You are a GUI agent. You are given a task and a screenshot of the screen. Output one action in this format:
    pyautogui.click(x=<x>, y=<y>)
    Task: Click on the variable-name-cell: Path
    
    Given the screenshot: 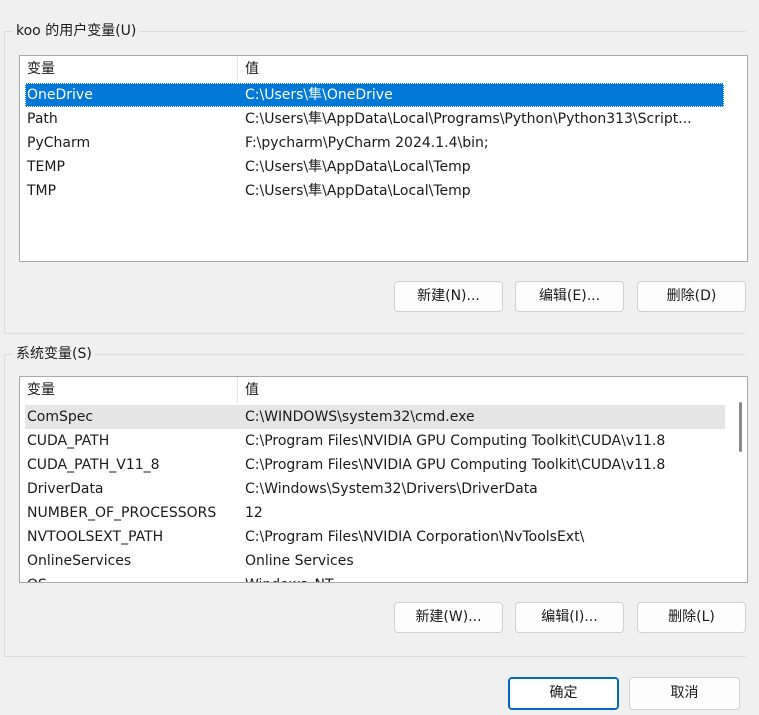 What is the action you would take?
    pyautogui.click(x=42, y=119)
    